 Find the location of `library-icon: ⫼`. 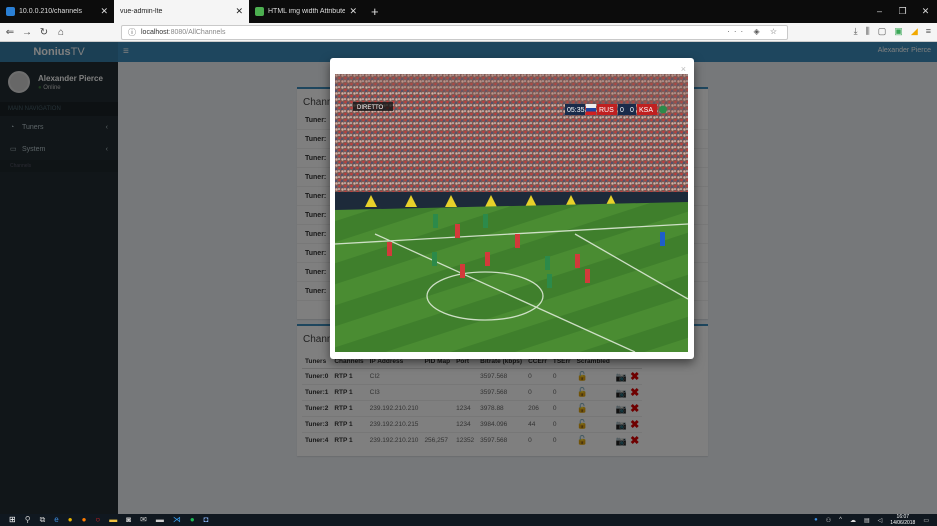

library-icon: ⫼ is located at coordinates (868, 31).